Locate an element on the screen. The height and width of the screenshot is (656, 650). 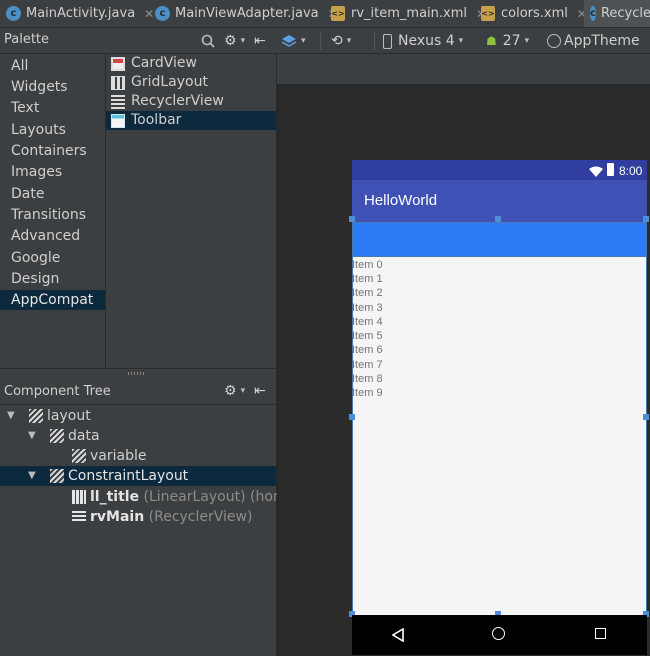
tab-label: colors.xml is located at coordinates (534, 13).